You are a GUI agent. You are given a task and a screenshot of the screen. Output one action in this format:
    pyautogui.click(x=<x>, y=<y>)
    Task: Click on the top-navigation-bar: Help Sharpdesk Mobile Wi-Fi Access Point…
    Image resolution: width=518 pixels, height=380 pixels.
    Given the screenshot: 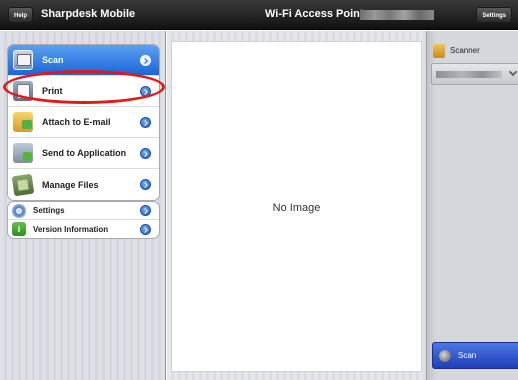 What is the action you would take?
    pyautogui.click(x=259, y=15)
    